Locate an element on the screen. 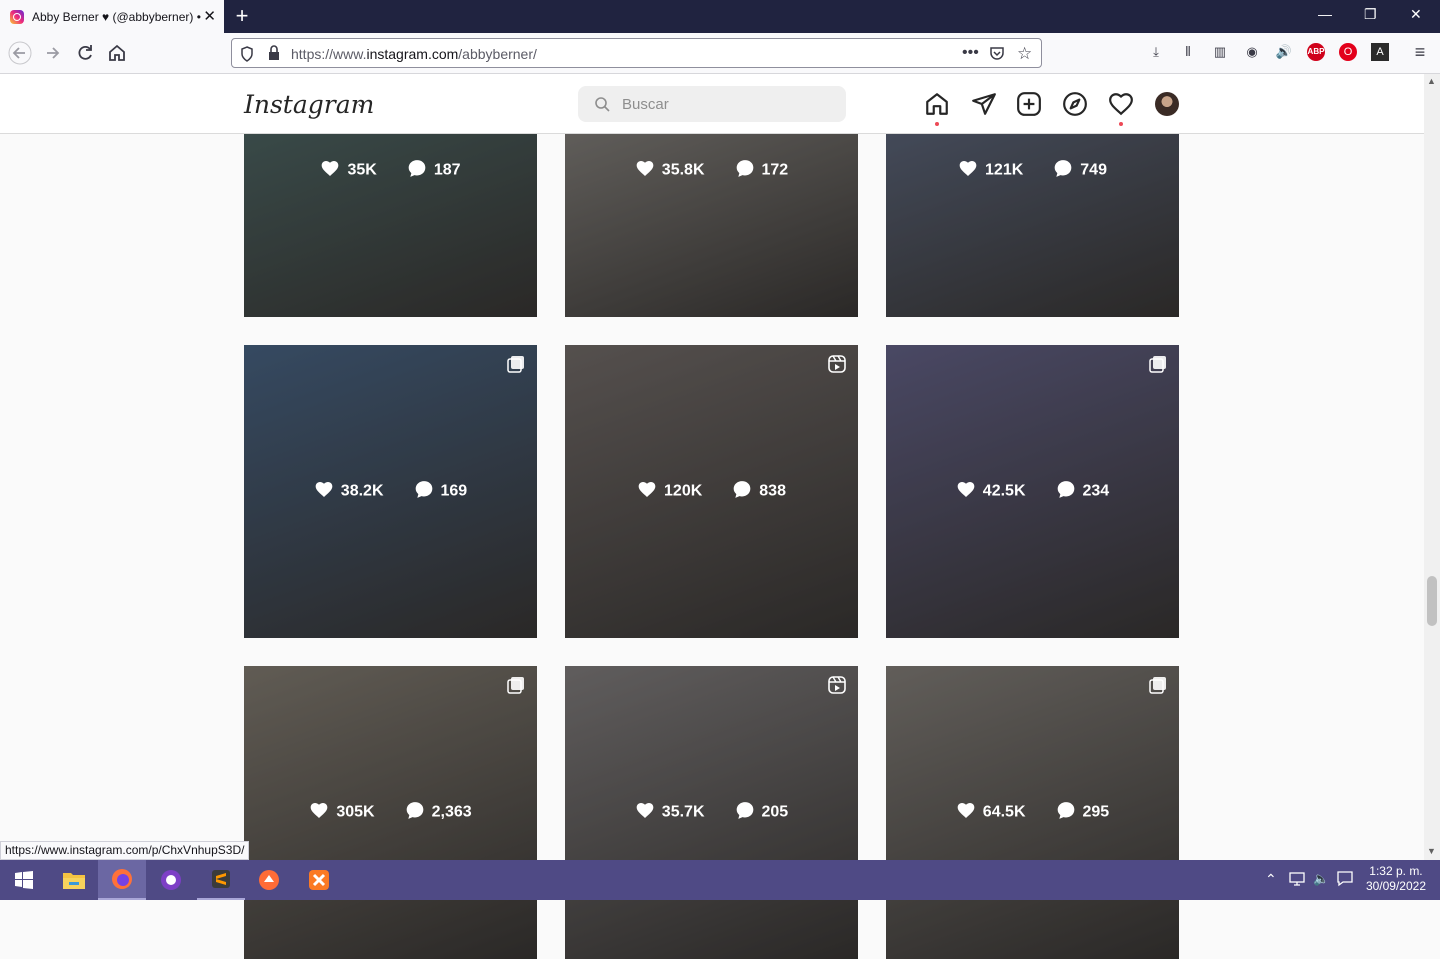 This screenshot has width=1440, height=959. profile-avatar is located at coordinates (1167, 104).